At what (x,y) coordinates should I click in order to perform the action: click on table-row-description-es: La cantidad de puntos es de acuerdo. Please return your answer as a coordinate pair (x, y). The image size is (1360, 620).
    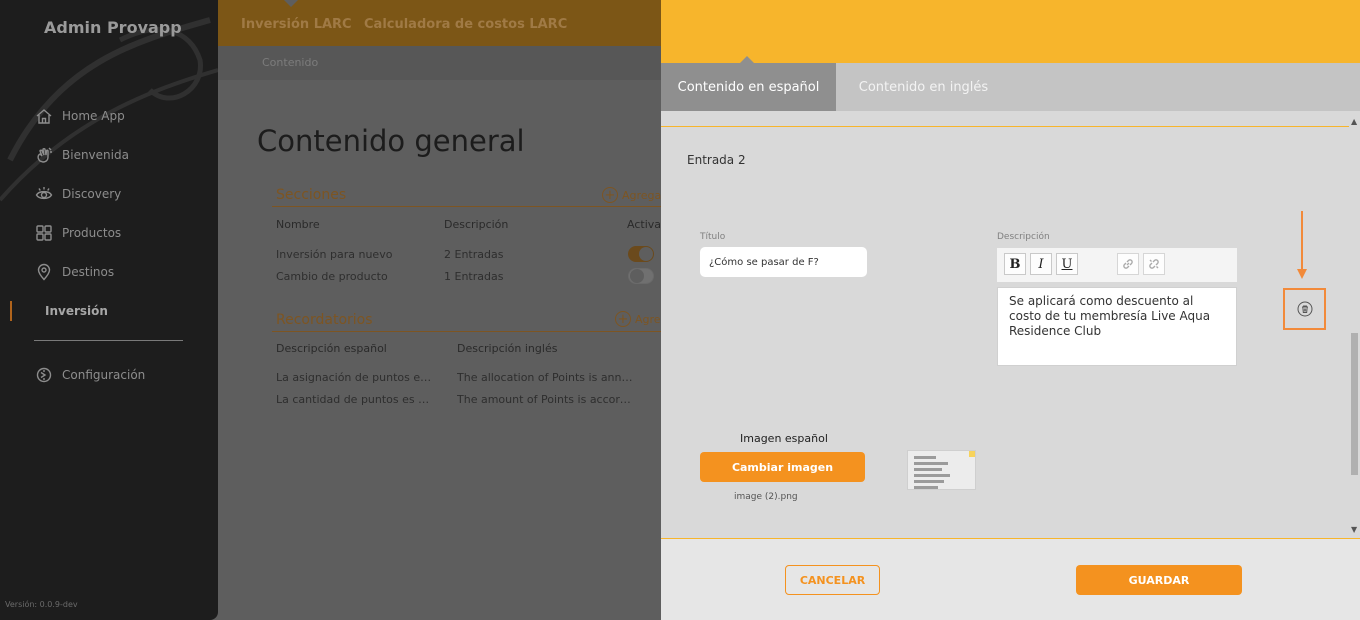
    Looking at the image, I should click on (356, 399).